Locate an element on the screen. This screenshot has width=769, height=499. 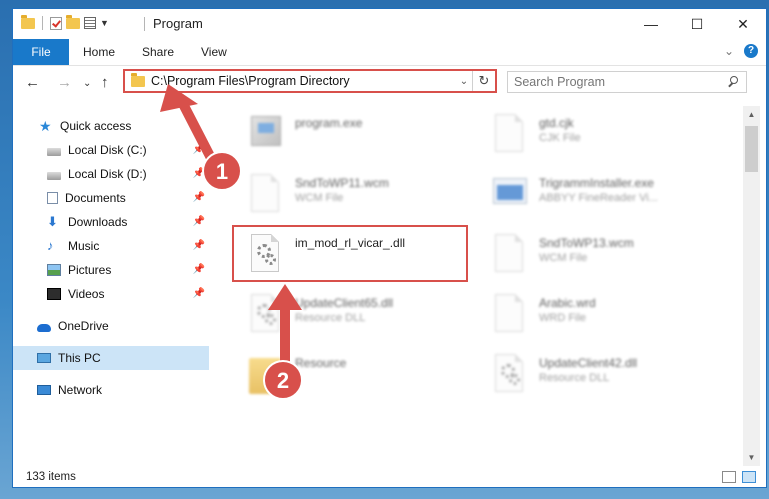
quick-access-toolbar: ▼ is located at coordinates (65, 22).